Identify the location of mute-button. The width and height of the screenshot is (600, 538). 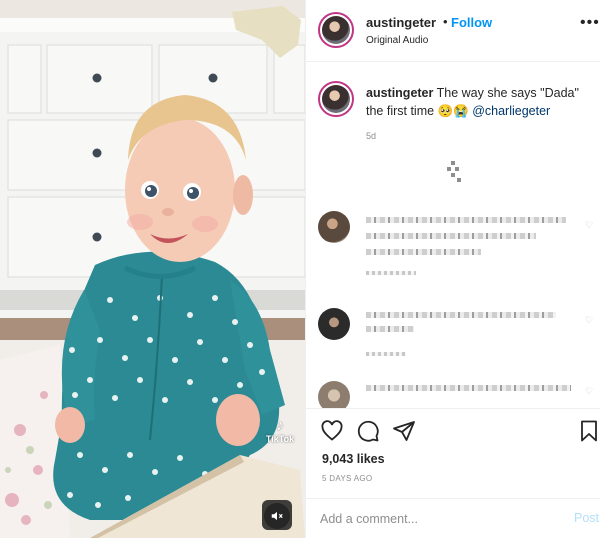
(277, 516).